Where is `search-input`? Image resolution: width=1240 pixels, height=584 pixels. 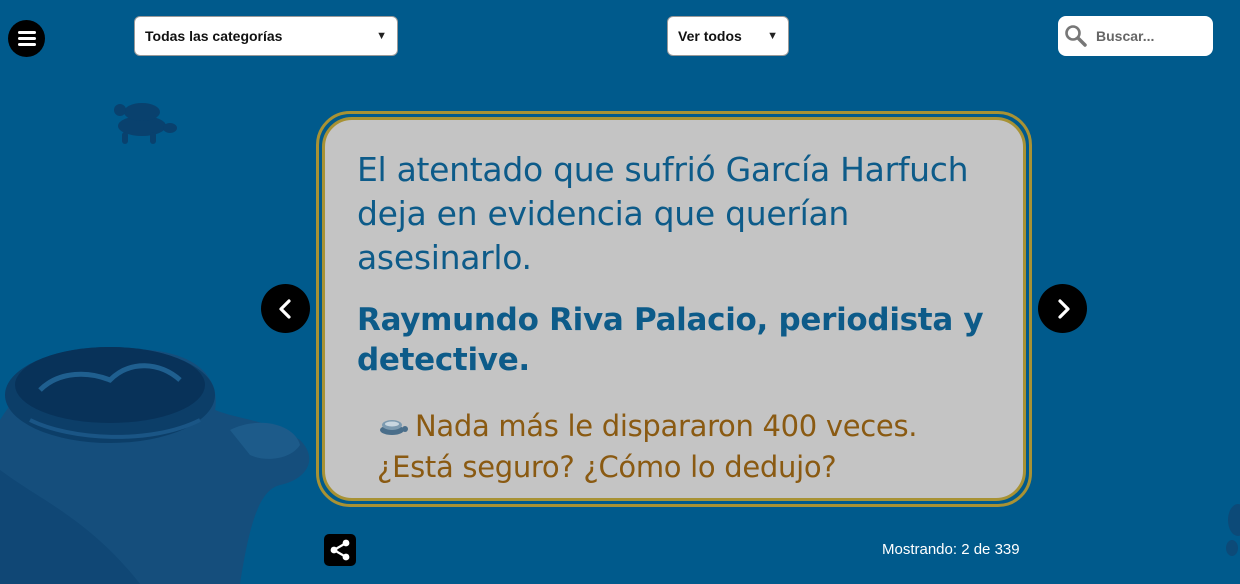 search-input is located at coordinates (1151, 36).